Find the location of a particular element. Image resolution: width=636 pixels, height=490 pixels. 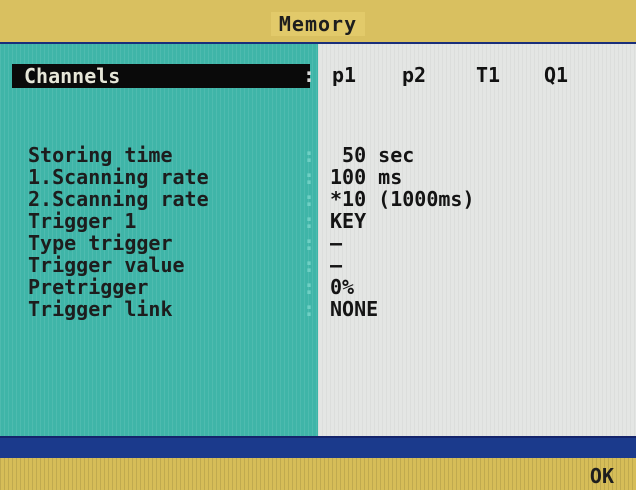

storing-time-colon: : is located at coordinates (309, 155).